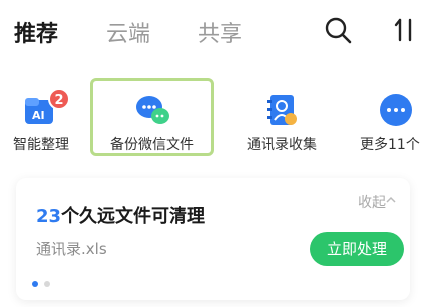  Describe the element at coordinates (220, 32) in the screenshot. I see `tab-share: 共享` at that location.